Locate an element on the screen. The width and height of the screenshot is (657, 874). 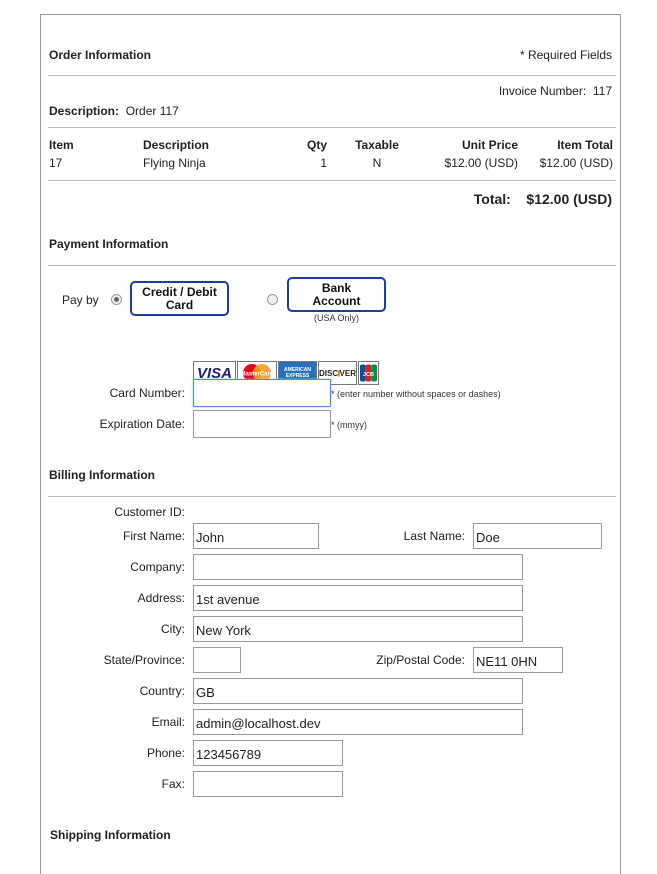
order-description: Description: Order 117 is located at coordinates (114, 111).